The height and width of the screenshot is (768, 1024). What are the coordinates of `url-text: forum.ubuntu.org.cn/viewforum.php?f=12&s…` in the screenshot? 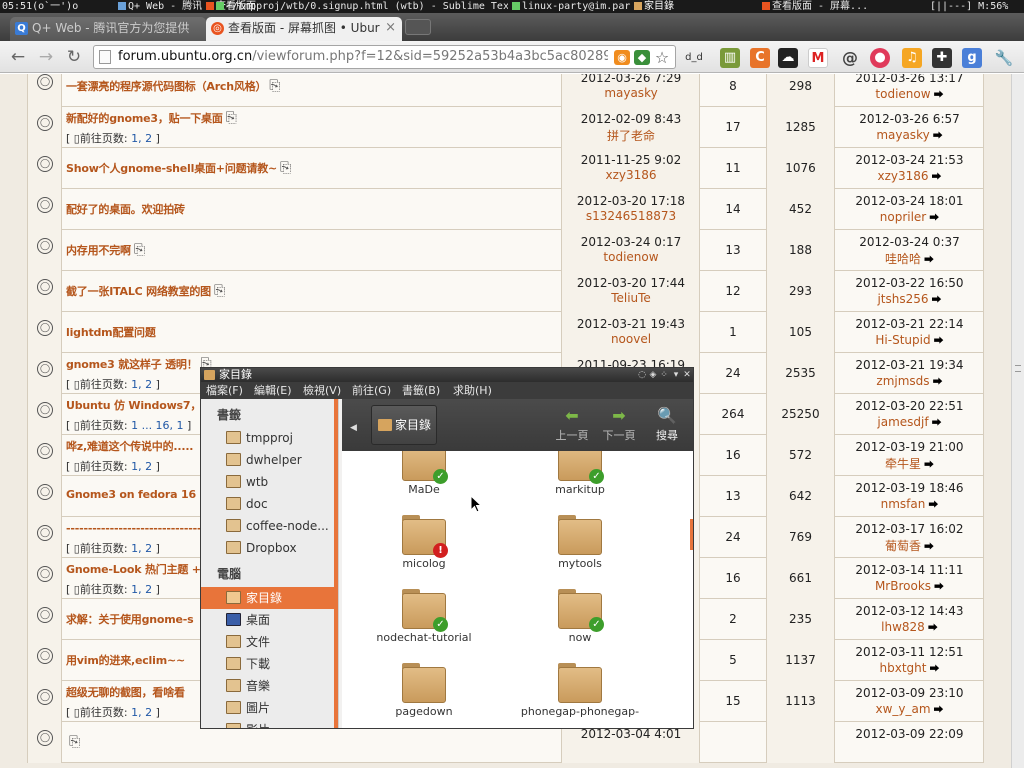 It's located at (363, 57).